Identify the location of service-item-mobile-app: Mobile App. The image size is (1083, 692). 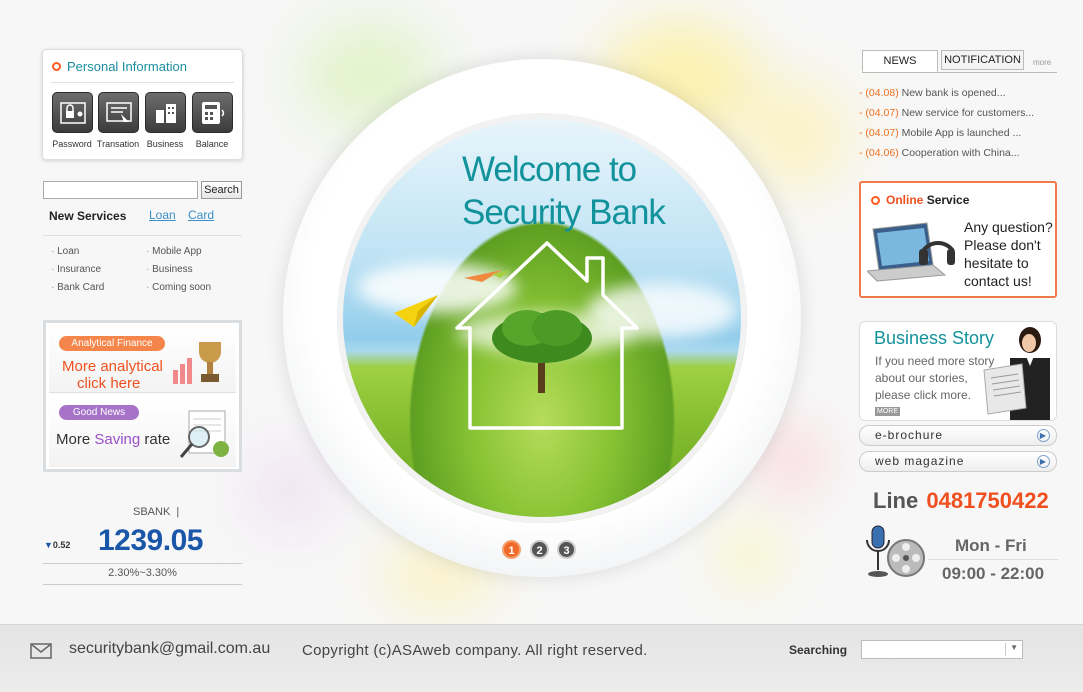
(173, 251).